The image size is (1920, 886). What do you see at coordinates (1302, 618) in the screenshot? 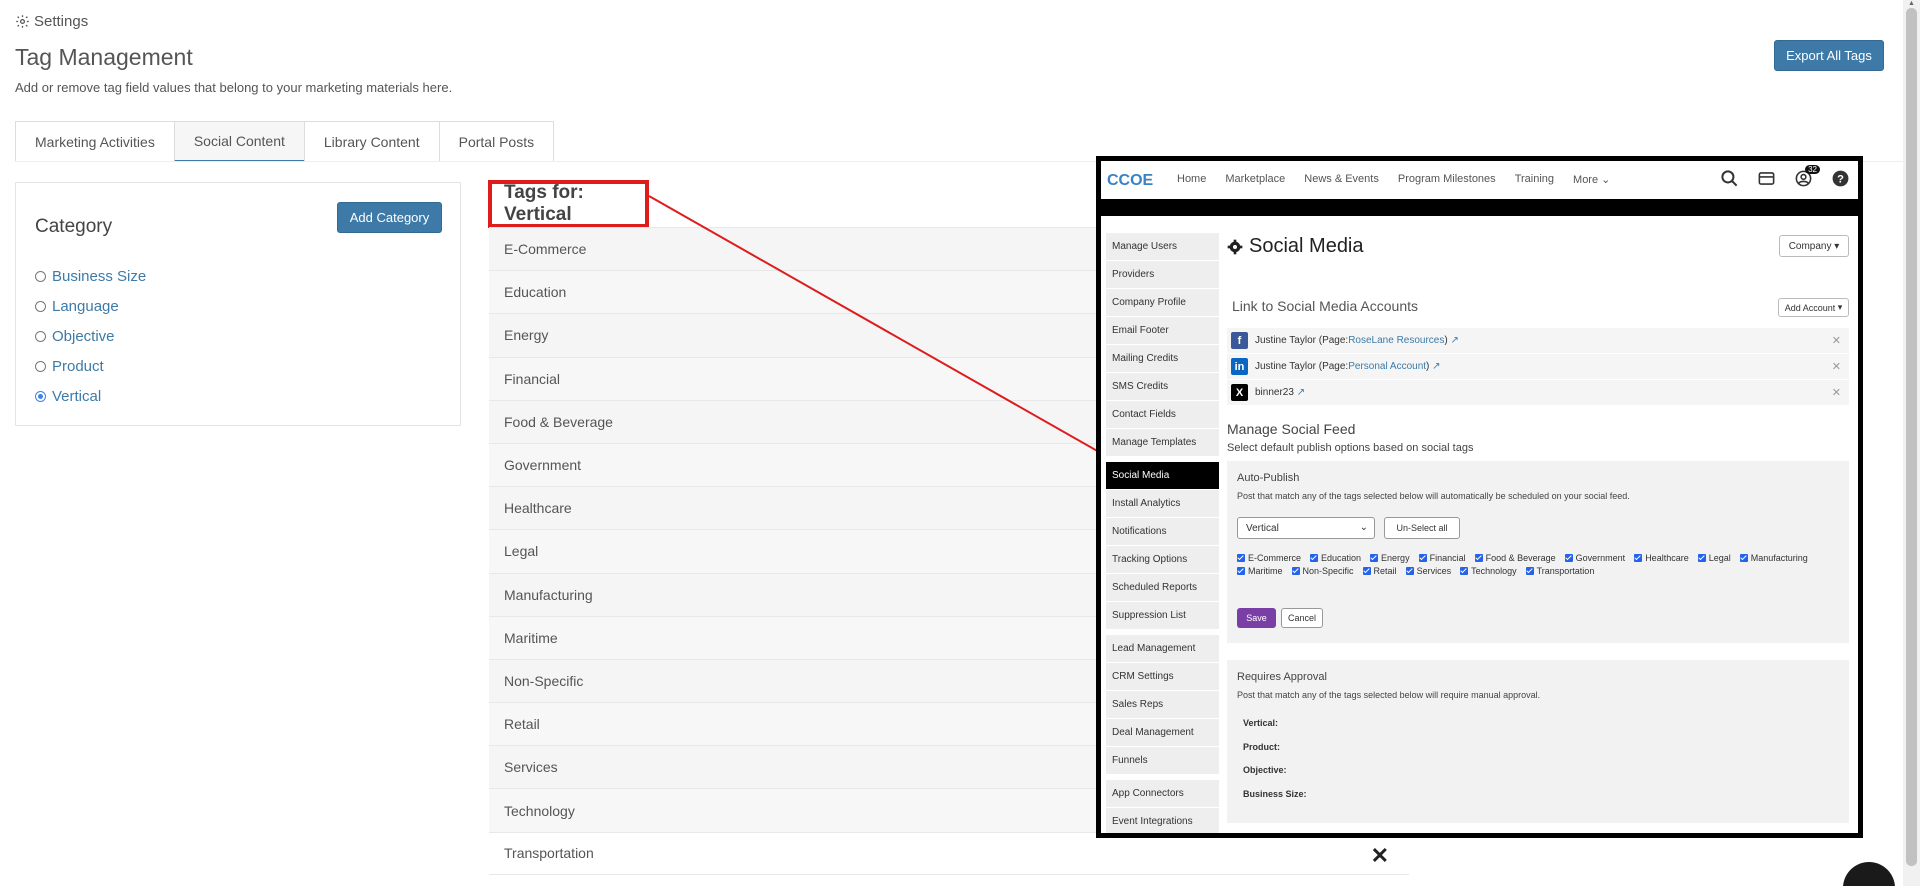
I see `cancel-button: Cancel` at bounding box center [1302, 618].